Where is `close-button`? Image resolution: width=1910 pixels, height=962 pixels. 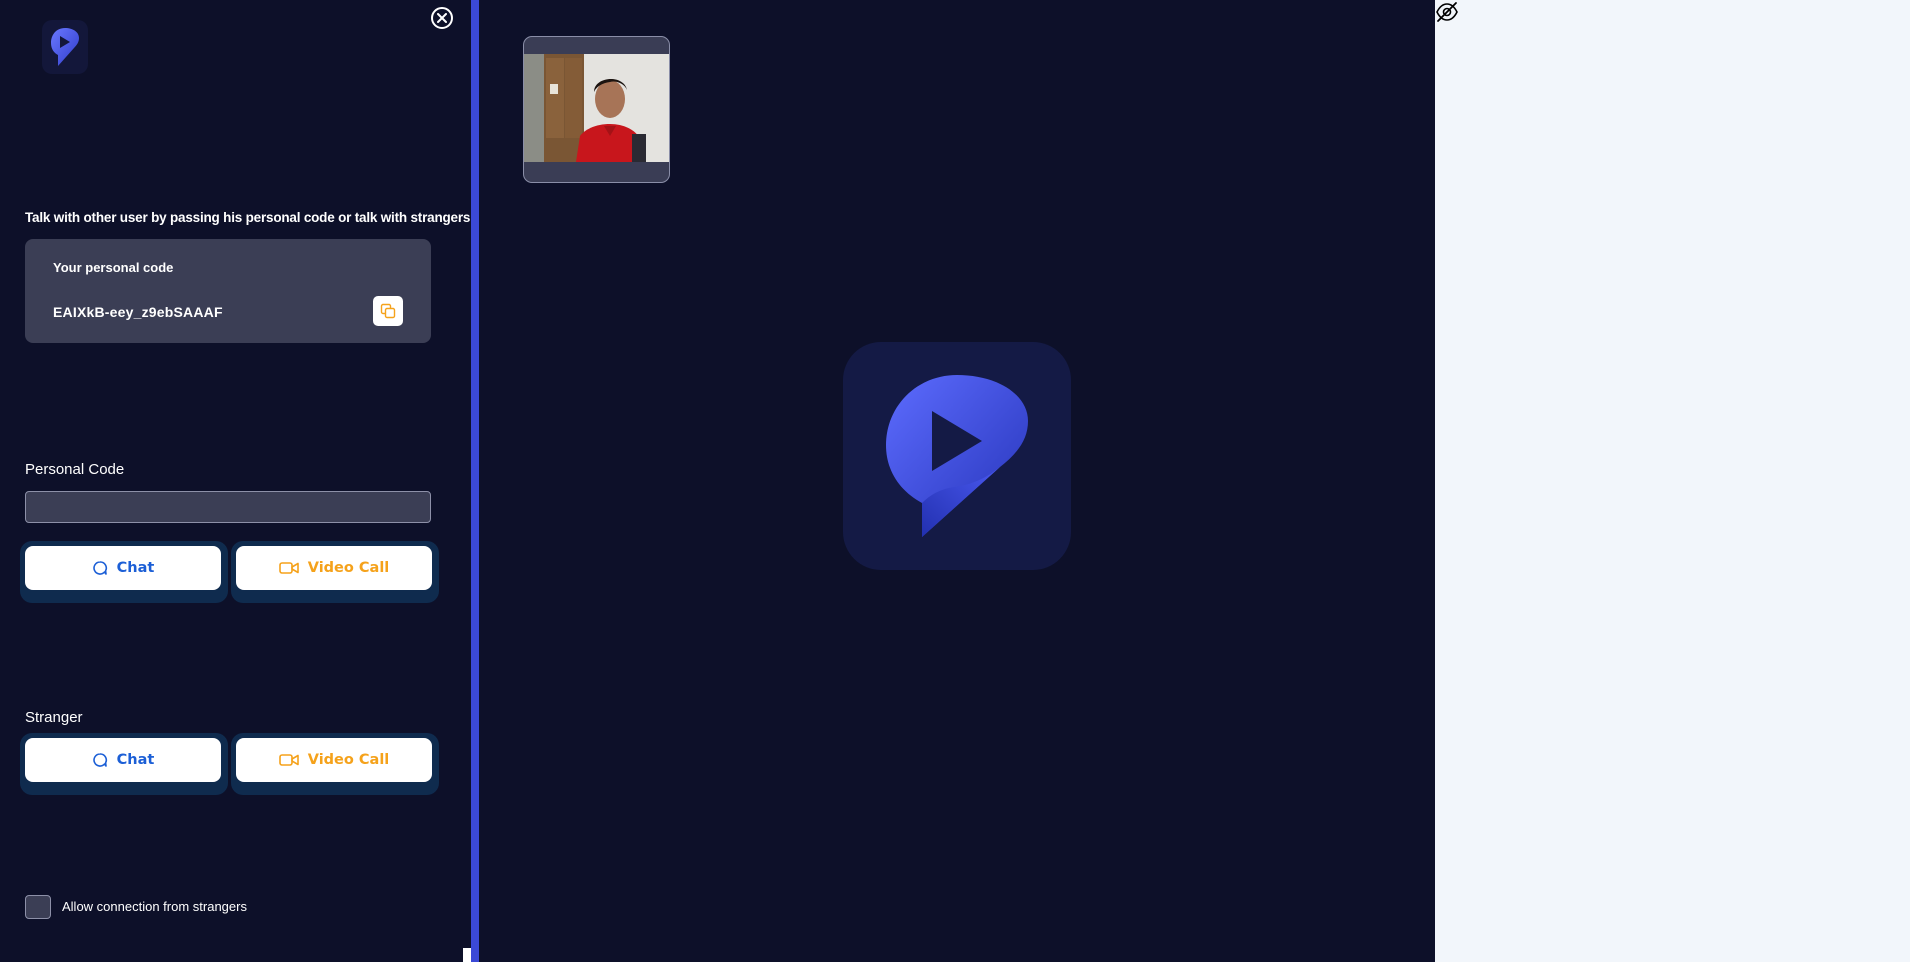 close-button is located at coordinates (442, 18).